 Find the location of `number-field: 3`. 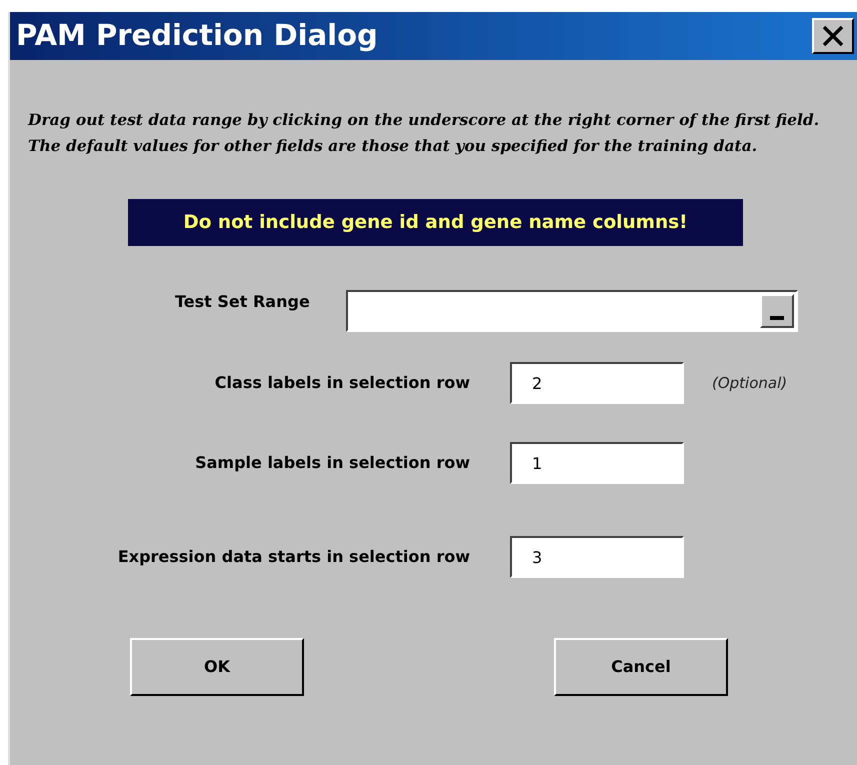

number-field: 3 is located at coordinates (597, 557).